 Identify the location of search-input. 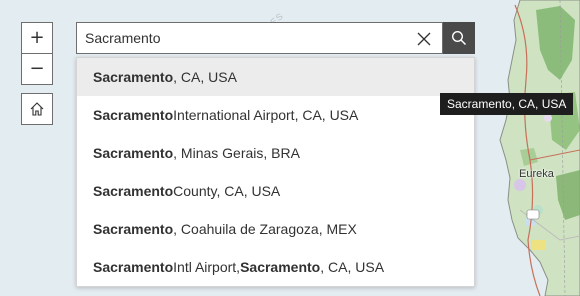
(227, 38).